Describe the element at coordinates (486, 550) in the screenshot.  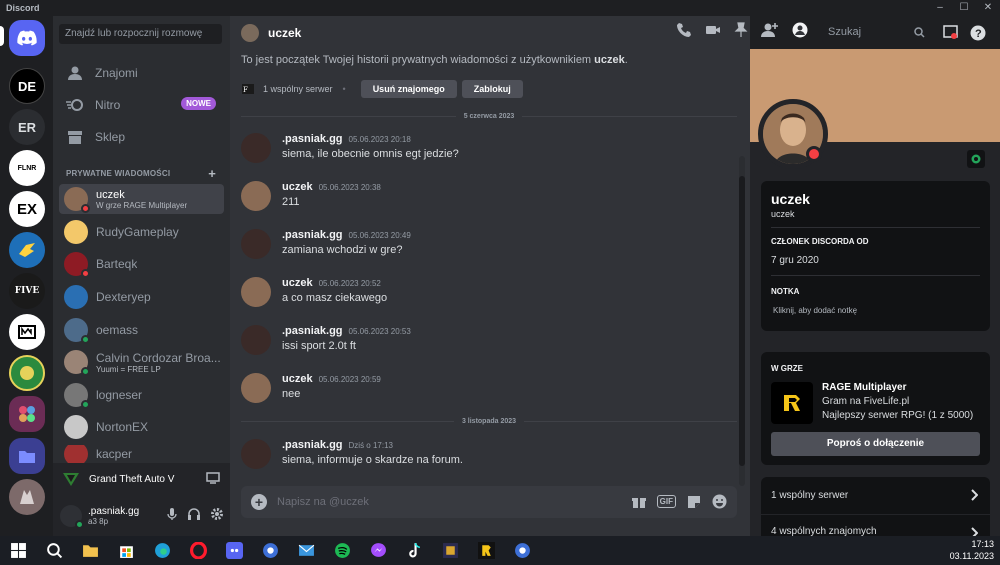
I see `rage-mp-taskbar-icon` at that location.